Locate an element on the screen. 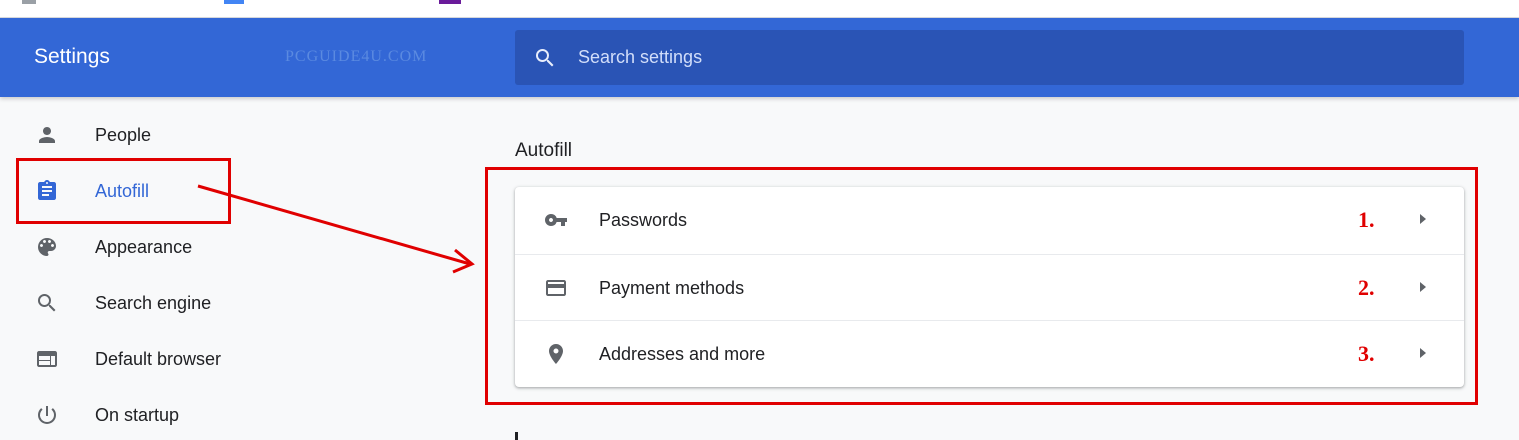 The width and height of the screenshot is (1519, 440). annotation-arrow is located at coordinates (336, 229).